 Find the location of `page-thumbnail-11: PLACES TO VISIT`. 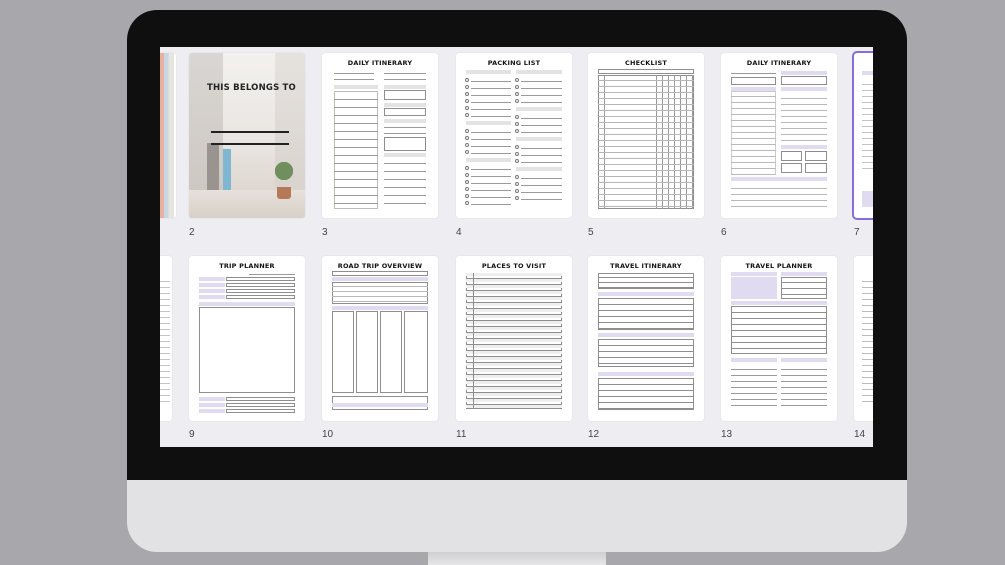

page-thumbnail-11: PLACES TO VISIT is located at coordinates (514, 338).